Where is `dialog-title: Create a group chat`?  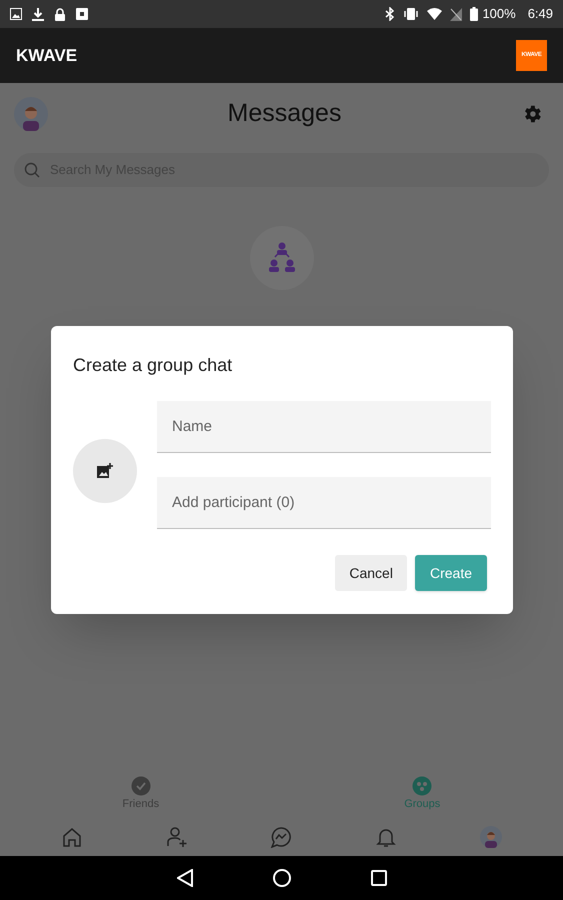 dialog-title: Create a group chat is located at coordinates (153, 365).